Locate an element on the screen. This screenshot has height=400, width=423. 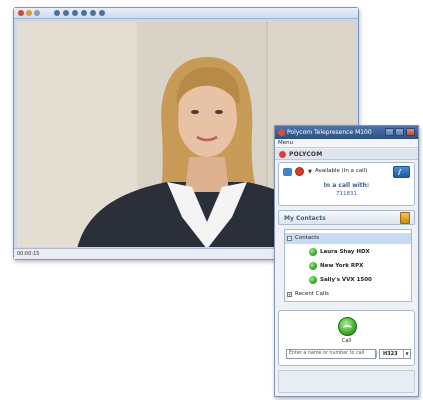
dial-placeholder: Enter a name or number to call is located at coordinates (327, 353).